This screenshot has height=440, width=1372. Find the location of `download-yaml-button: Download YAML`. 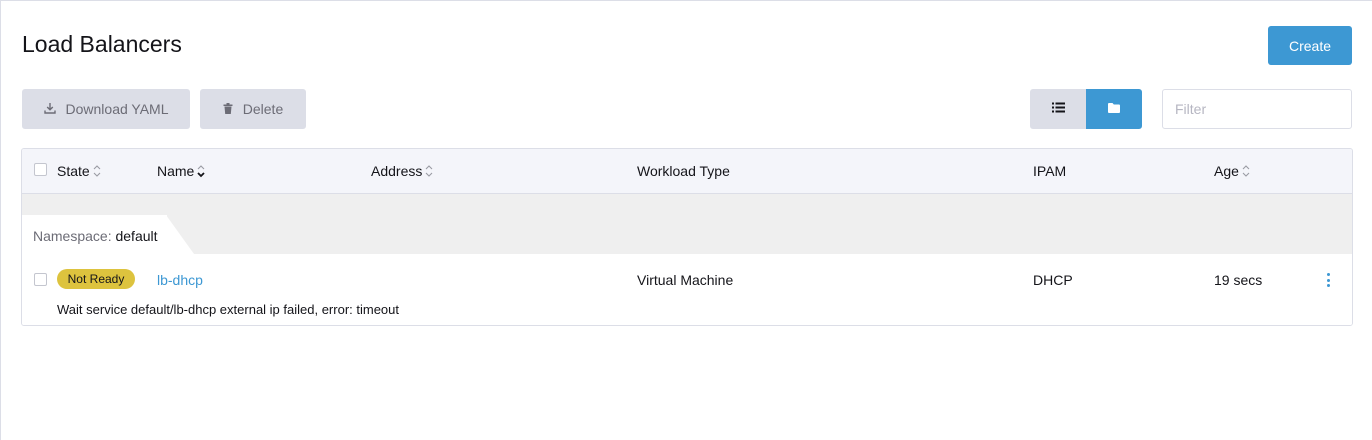

download-yaml-button: Download YAML is located at coordinates (106, 109).